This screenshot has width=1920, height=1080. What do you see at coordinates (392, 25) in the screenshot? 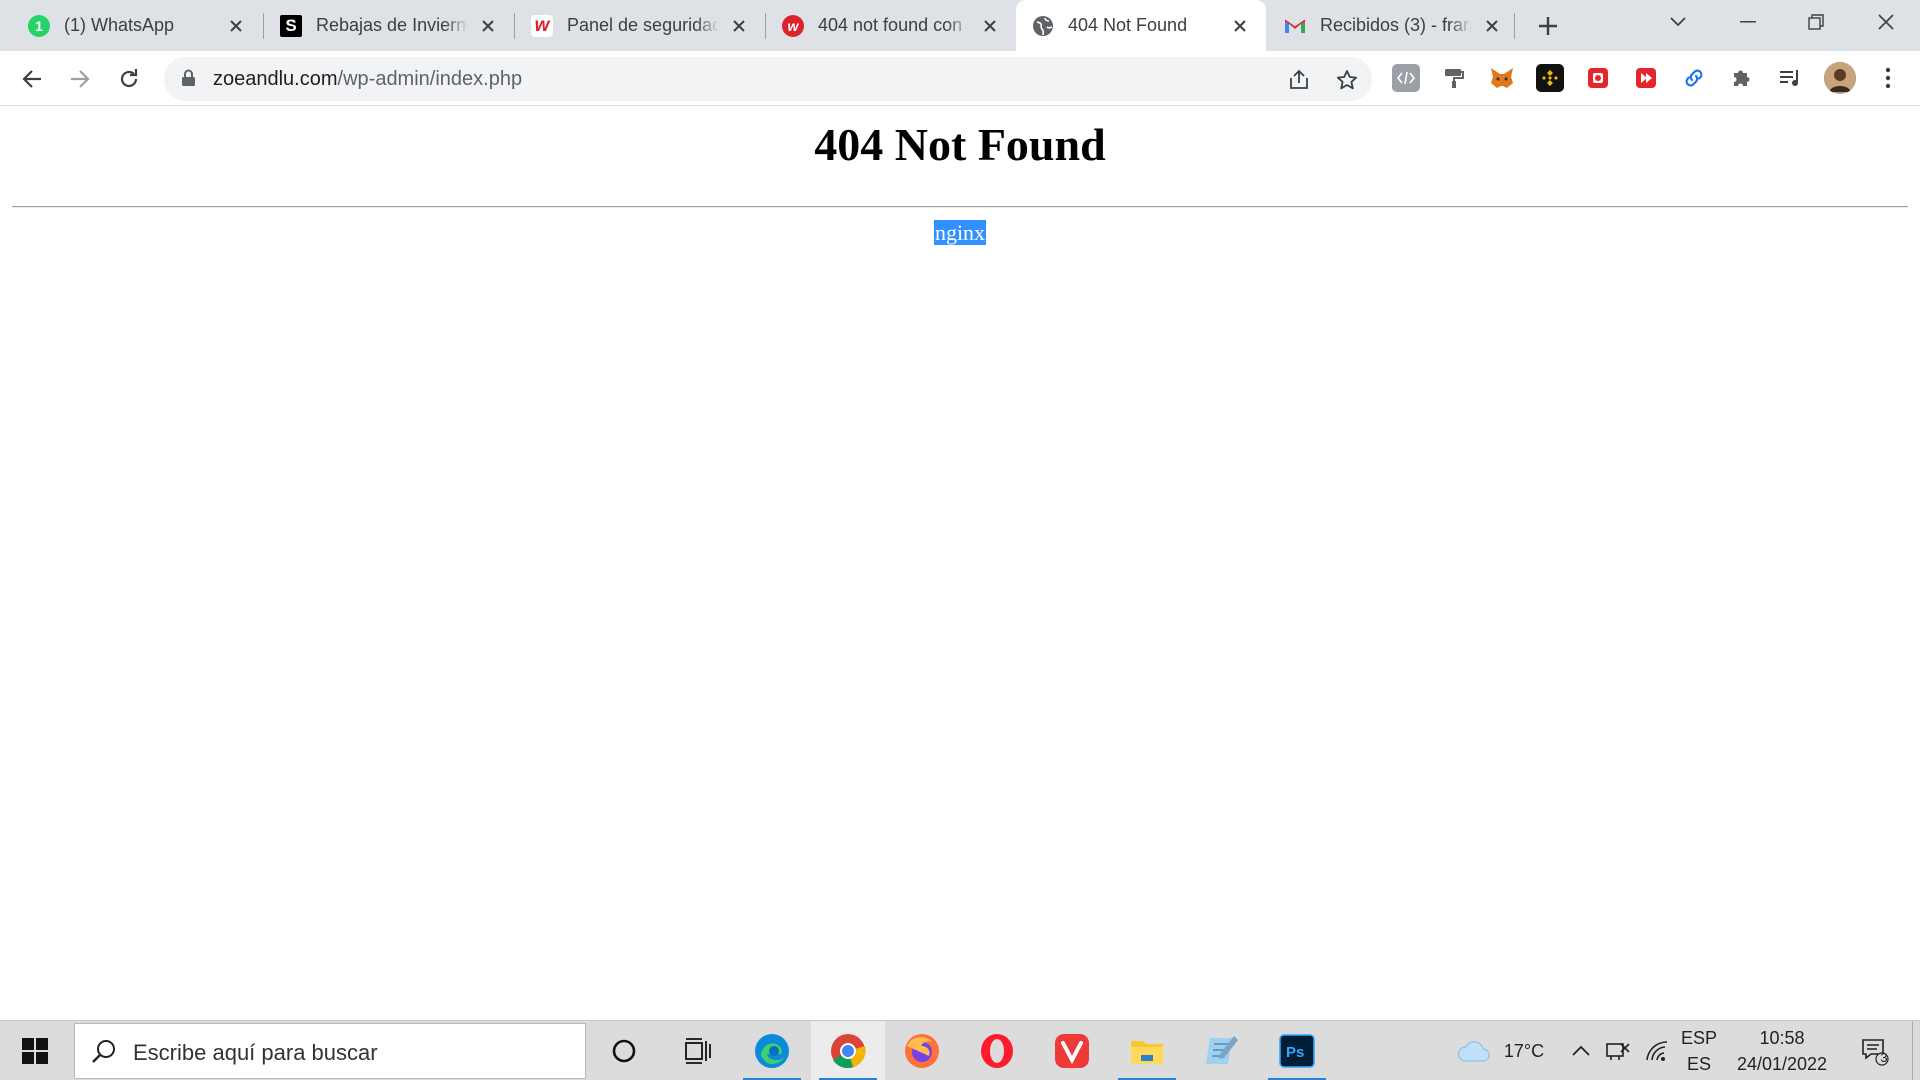
I see `tab-title: Rebajas de Invierno` at bounding box center [392, 25].